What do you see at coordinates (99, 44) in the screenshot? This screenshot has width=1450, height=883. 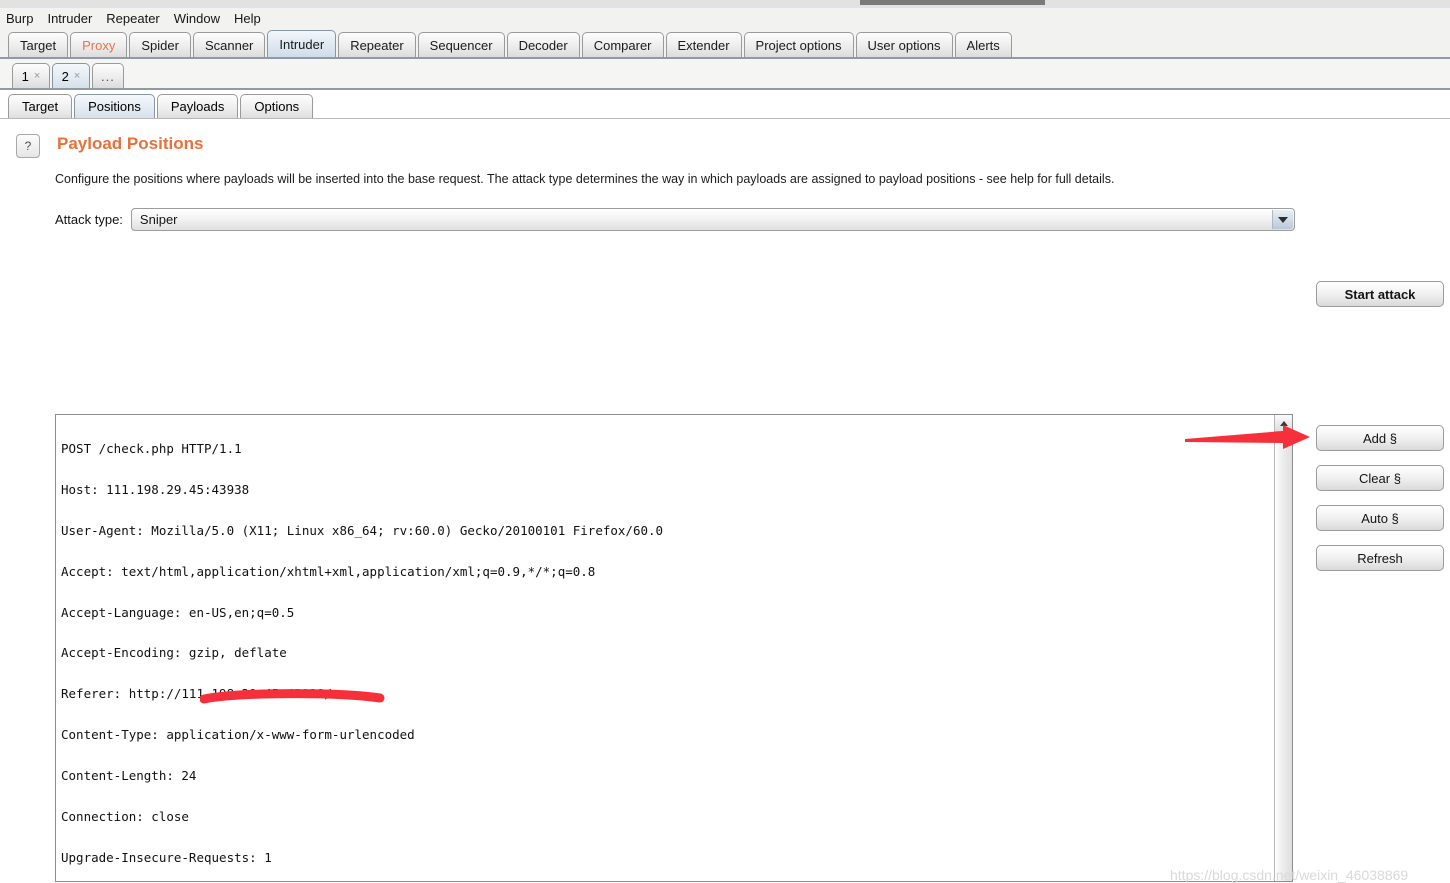 I see `tab-proxy: Proxy` at bounding box center [99, 44].